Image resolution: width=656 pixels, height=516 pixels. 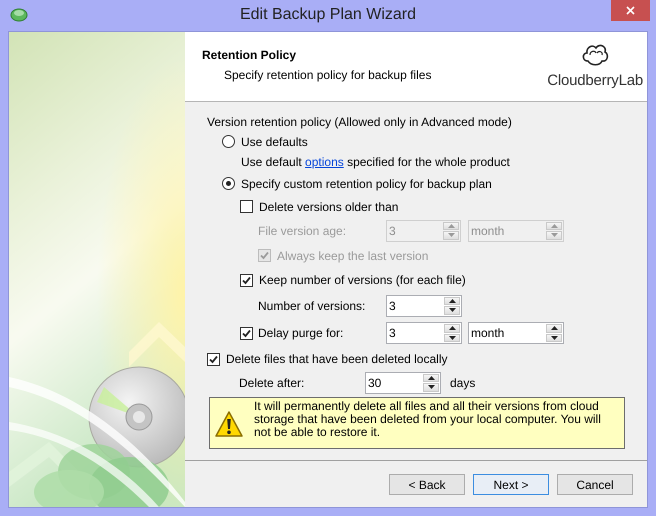 I want to click on field-label: Delete after:, so click(x=272, y=383).